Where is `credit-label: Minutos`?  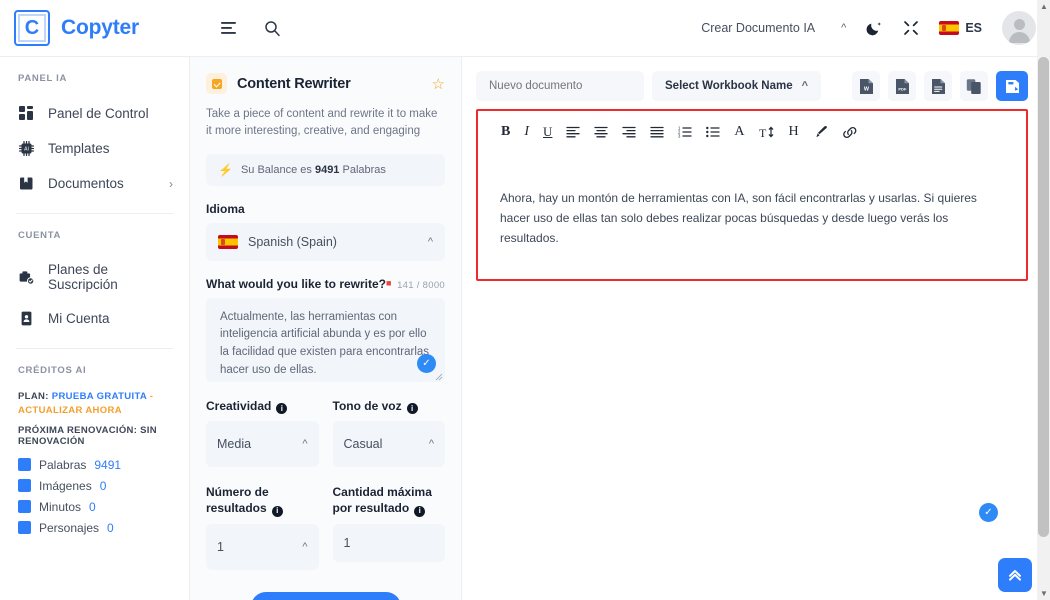 credit-label: Minutos is located at coordinates (60, 506).